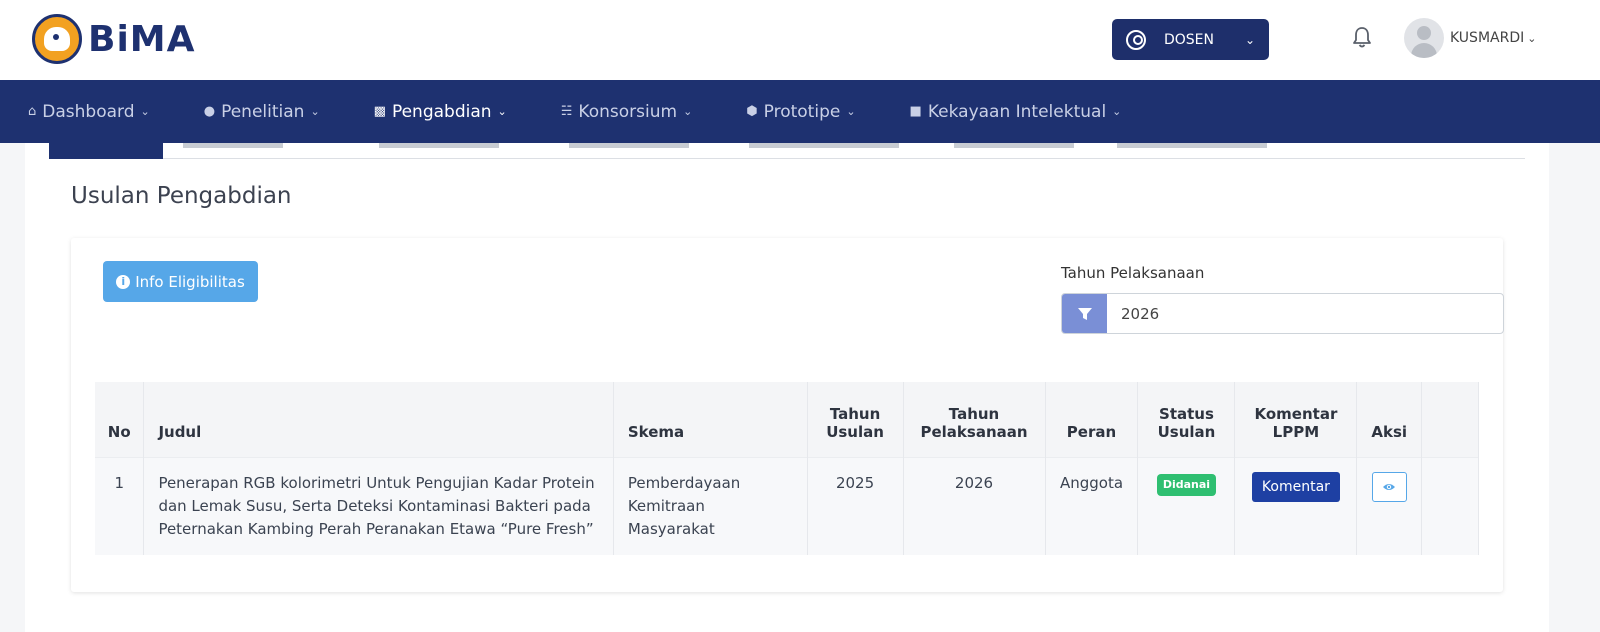 The height and width of the screenshot is (632, 1600). Describe the element at coordinates (1186, 419) in the screenshot. I see `col-status-usulan: Status Usulan` at that location.